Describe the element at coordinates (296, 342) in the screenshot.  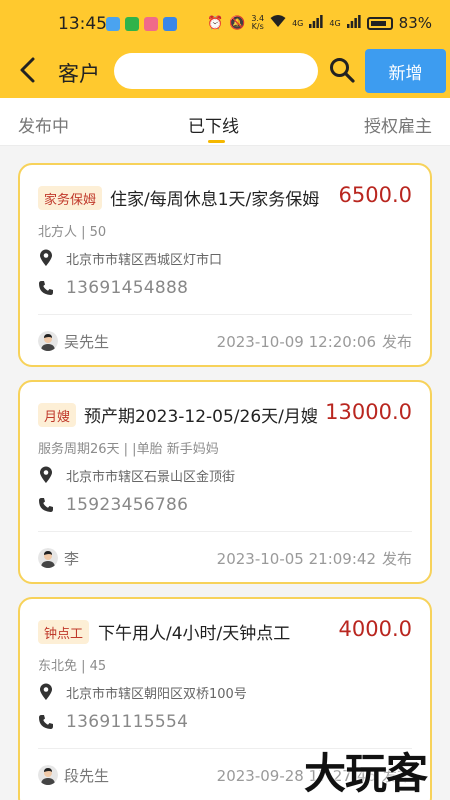
I see `posted-datetime: 2023-10-09 12:20:06` at that location.